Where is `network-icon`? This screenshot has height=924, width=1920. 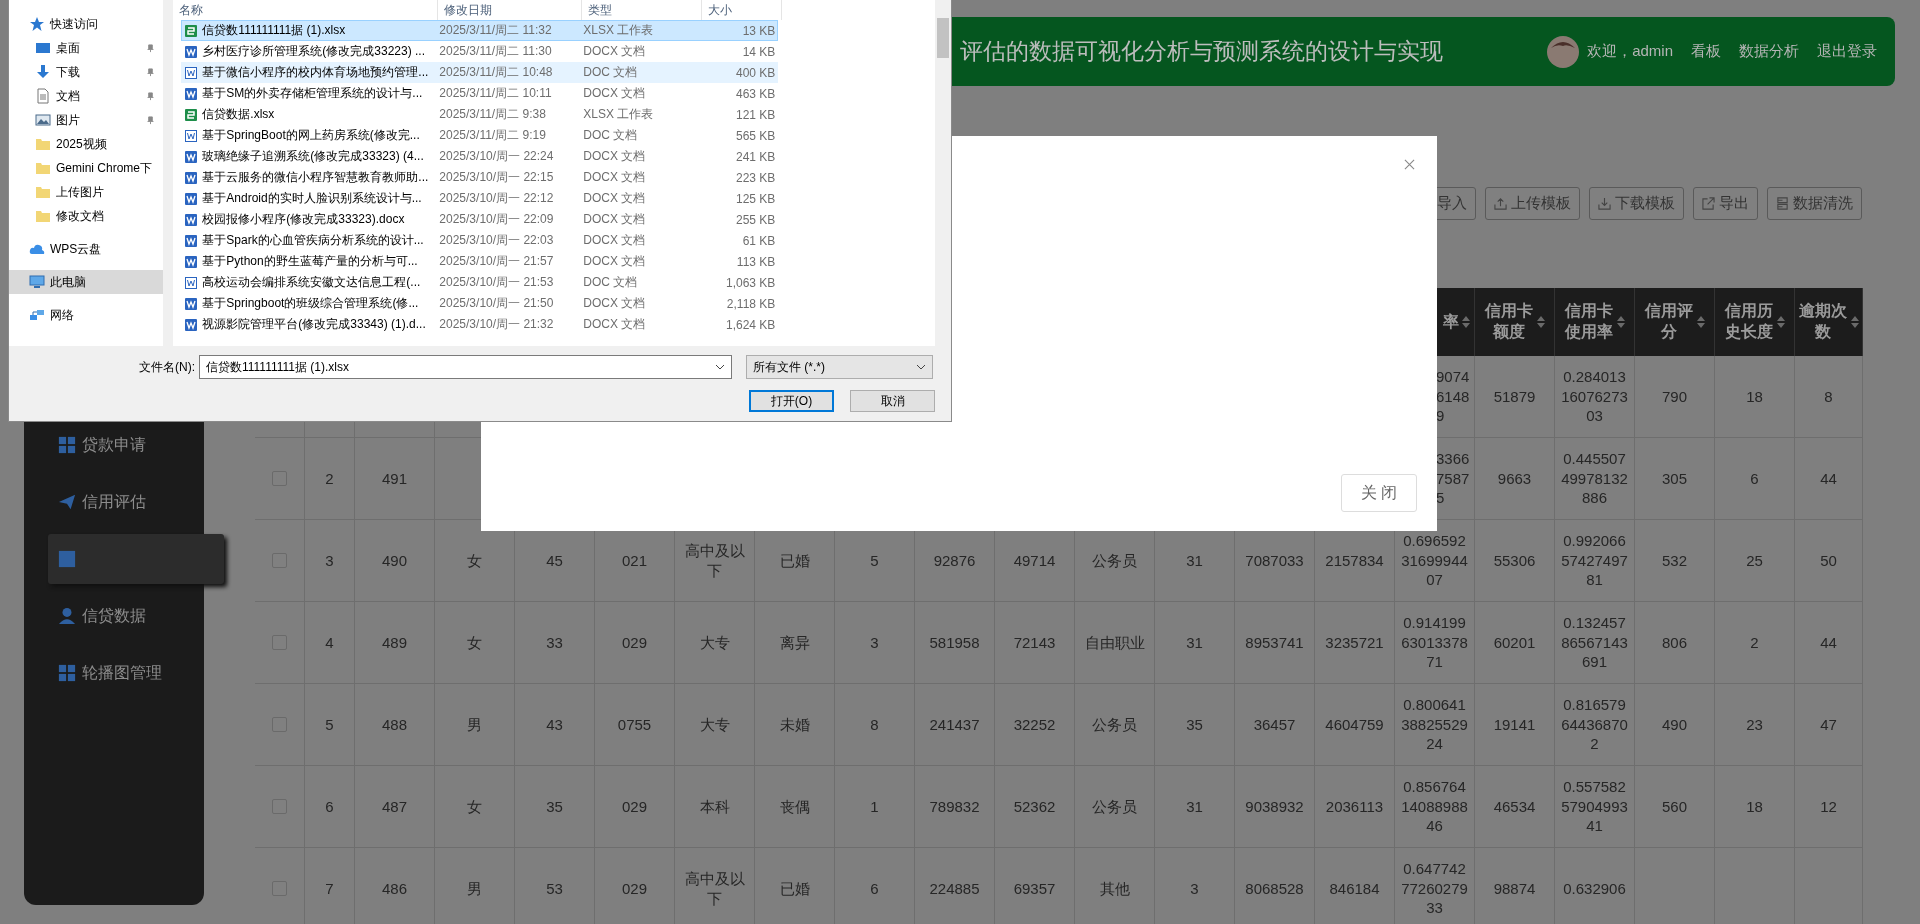
network-icon is located at coordinates (37, 315).